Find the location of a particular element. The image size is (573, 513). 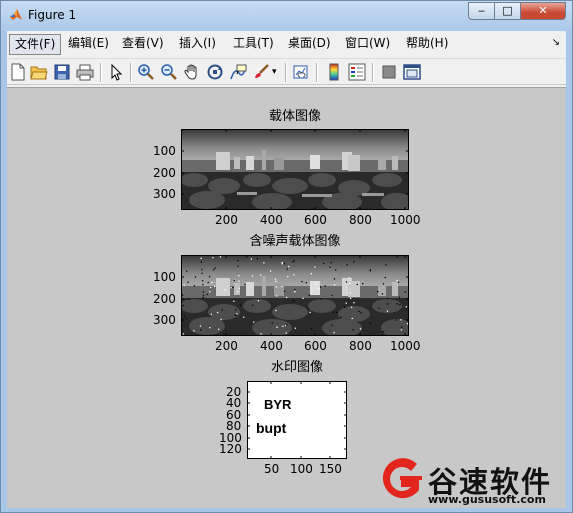

menu-edit: 编辑(E) is located at coordinates (88, 44).